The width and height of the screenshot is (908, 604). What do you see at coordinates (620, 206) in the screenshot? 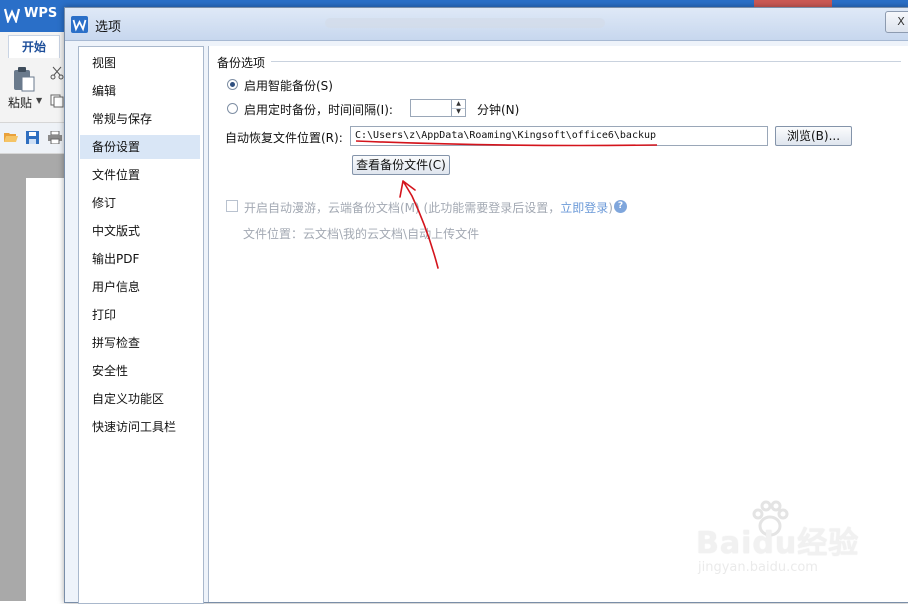
I see `help-icon: ?` at bounding box center [620, 206].